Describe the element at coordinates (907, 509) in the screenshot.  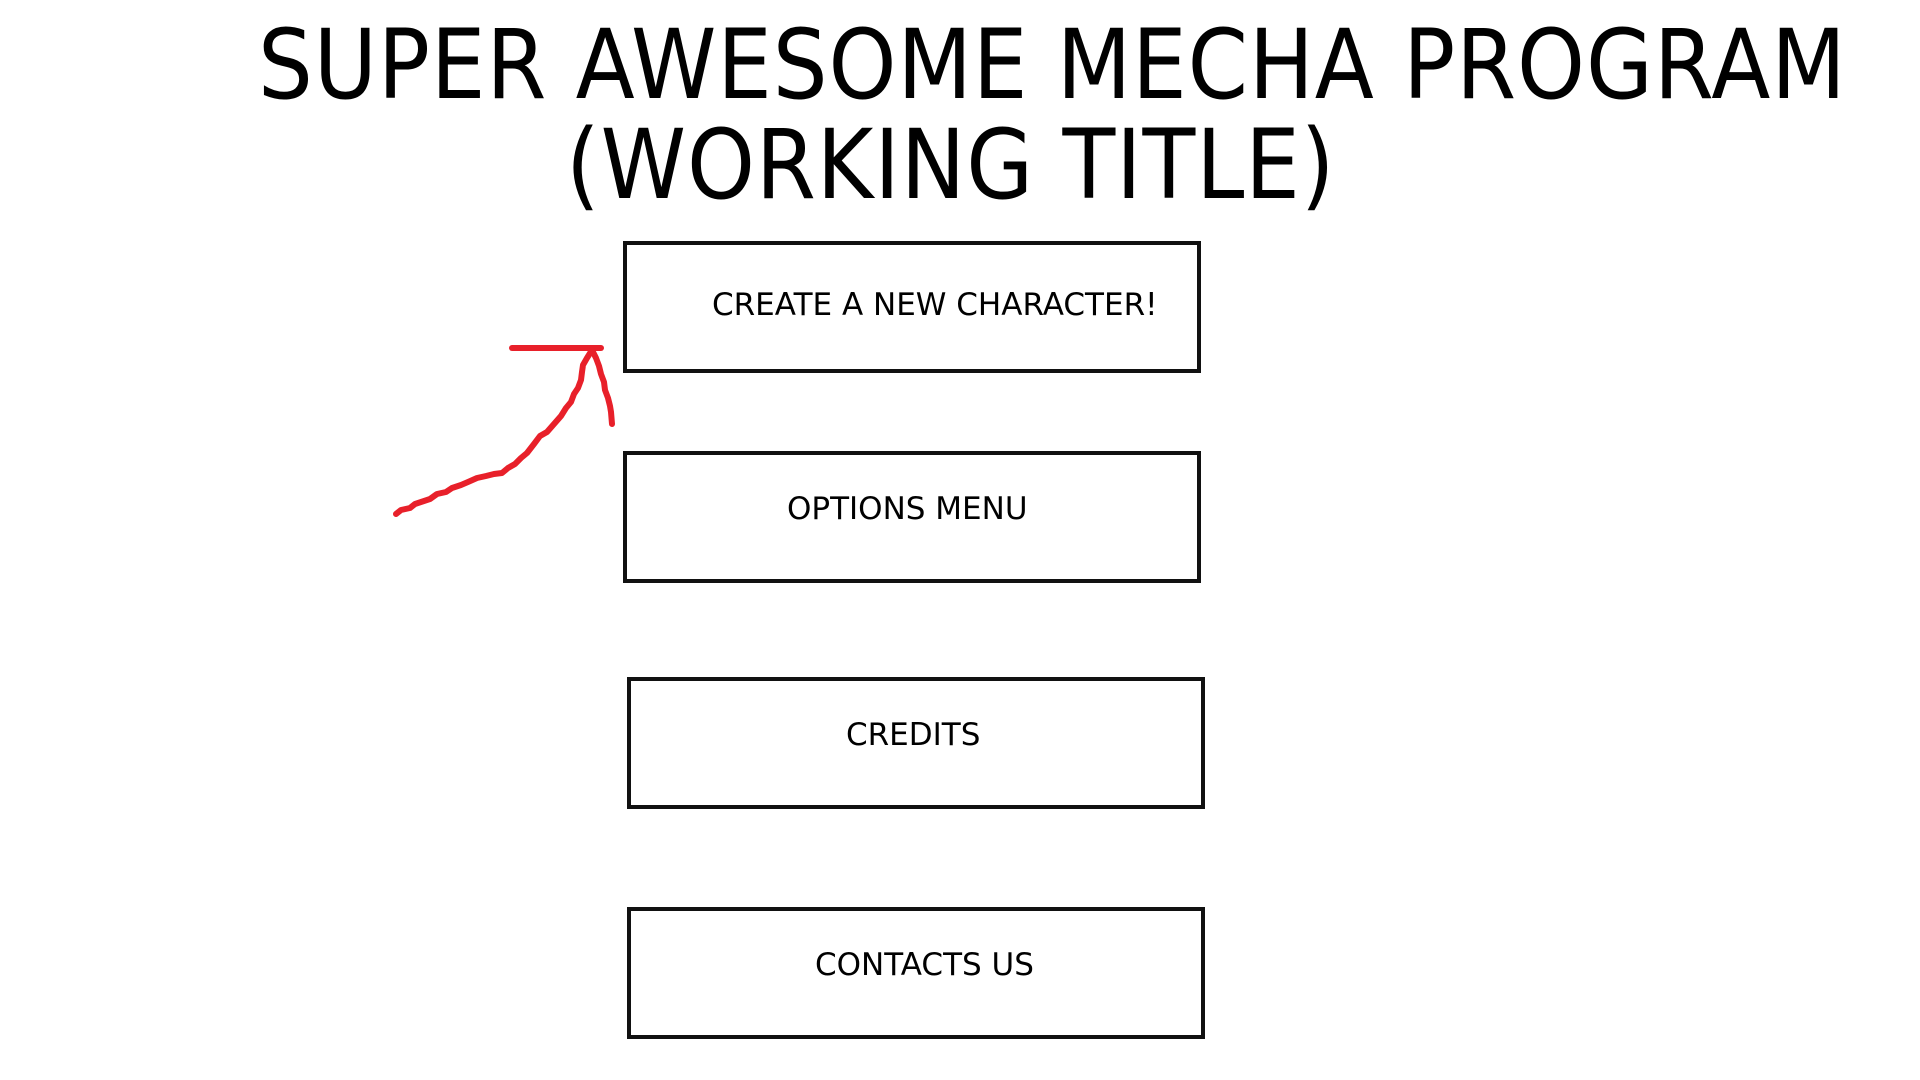
I see `options-menu-label: OPTIONS MENU` at that location.